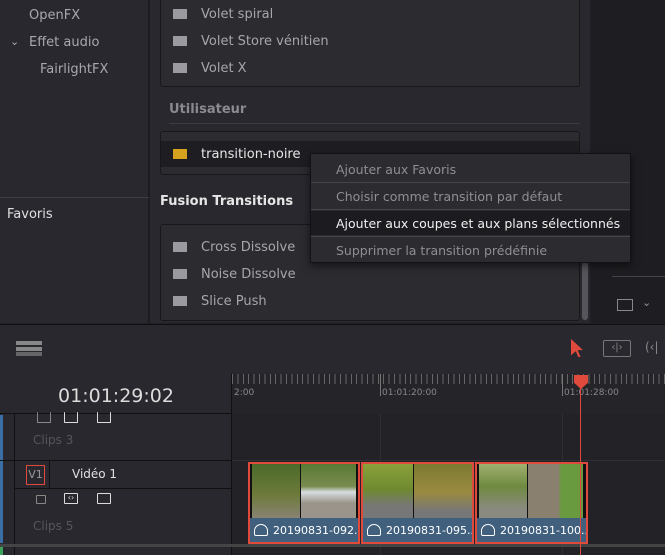 This screenshot has height=555, width=665. What do you see at coordinates (54, 15) in the screenshot?
I see `sidebar-item-openfx: OpenFX` at bounding box center [54, 15].